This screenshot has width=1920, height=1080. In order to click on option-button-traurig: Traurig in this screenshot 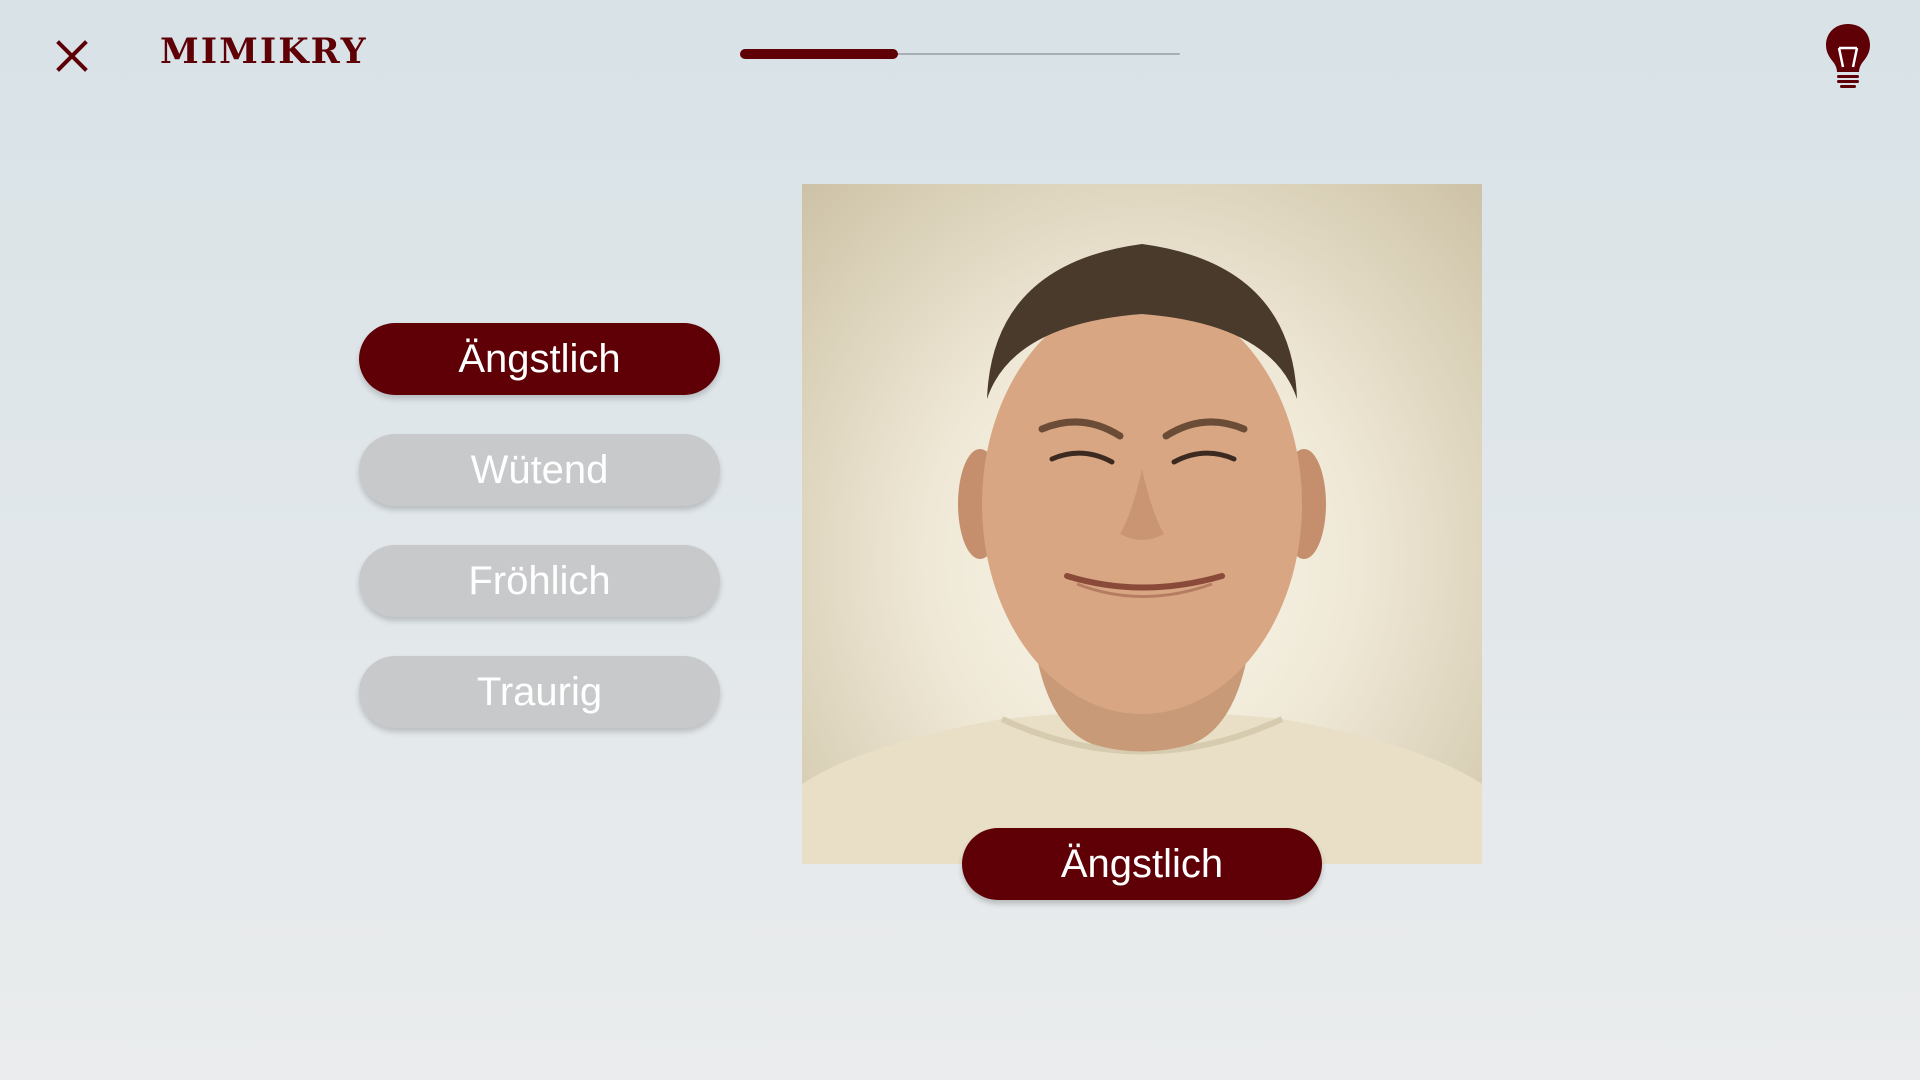, I will do `click(539, 692)`.